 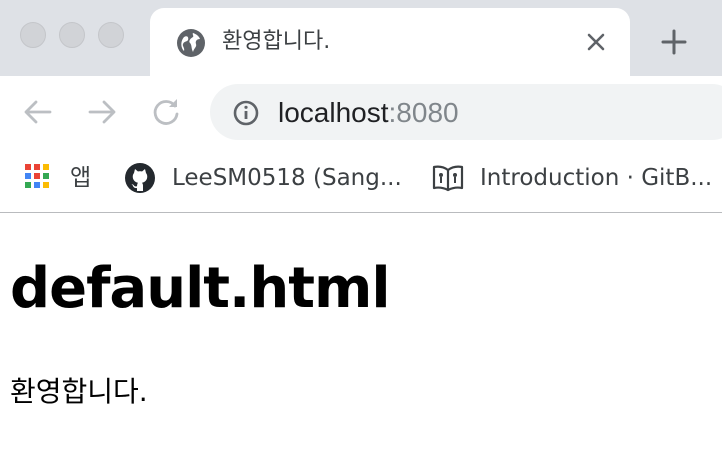 What do you see at coordinates (423, 112) in the screenshot?
I see `url-port: :8080` at bounding box center [423, 112].